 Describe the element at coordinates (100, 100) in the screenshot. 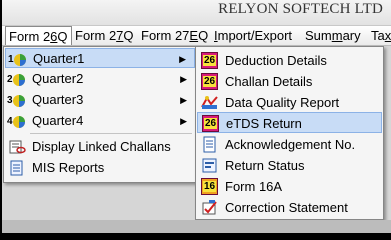

I see `menu-item-quarter3: 3 Quarter3 ▶` at that location.